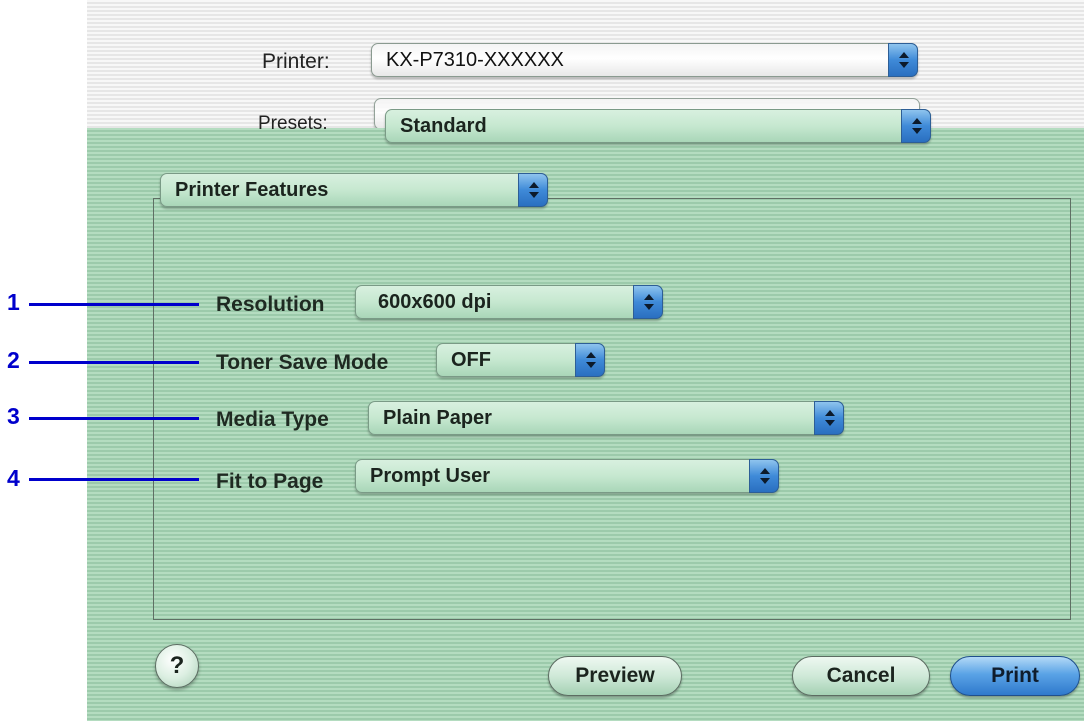 This screenshot has width=1084, height=721. I want to click on callout-number: 2, so click(13, 360).